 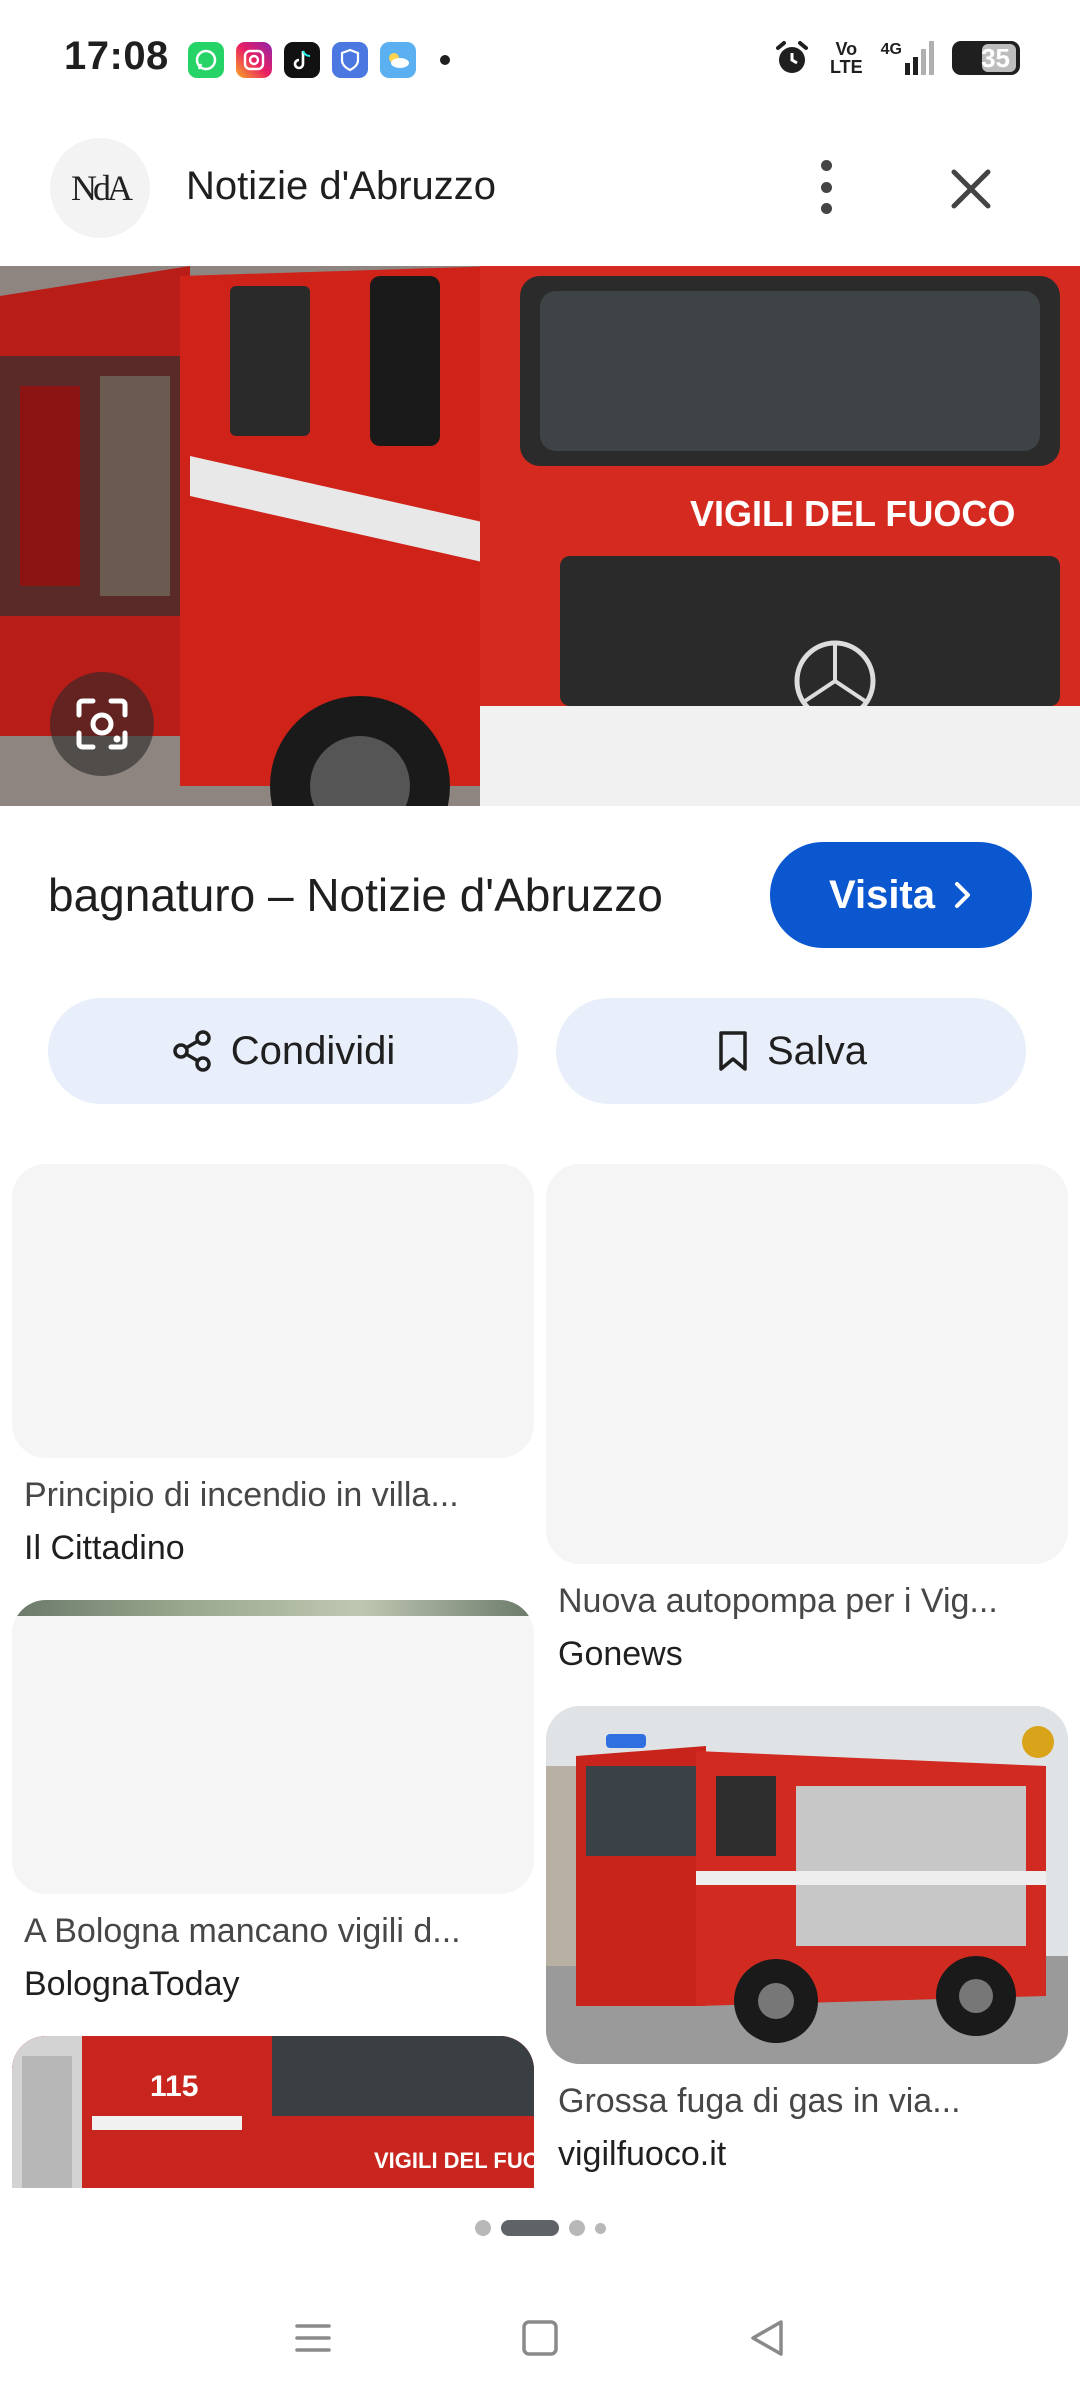 I want to click on notification-icons, so click(x=319, y=60).